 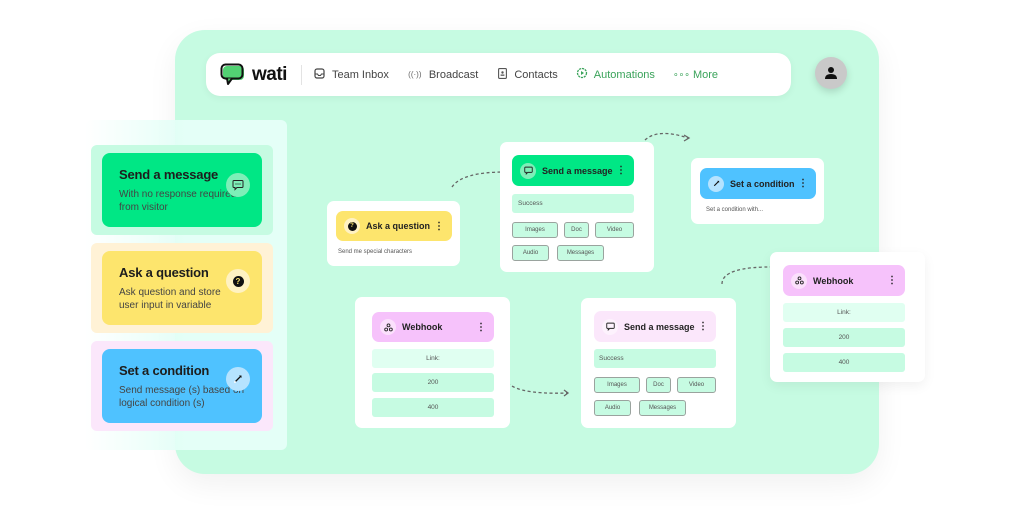 I want to click on user-icon, so click(x=831, y=73).